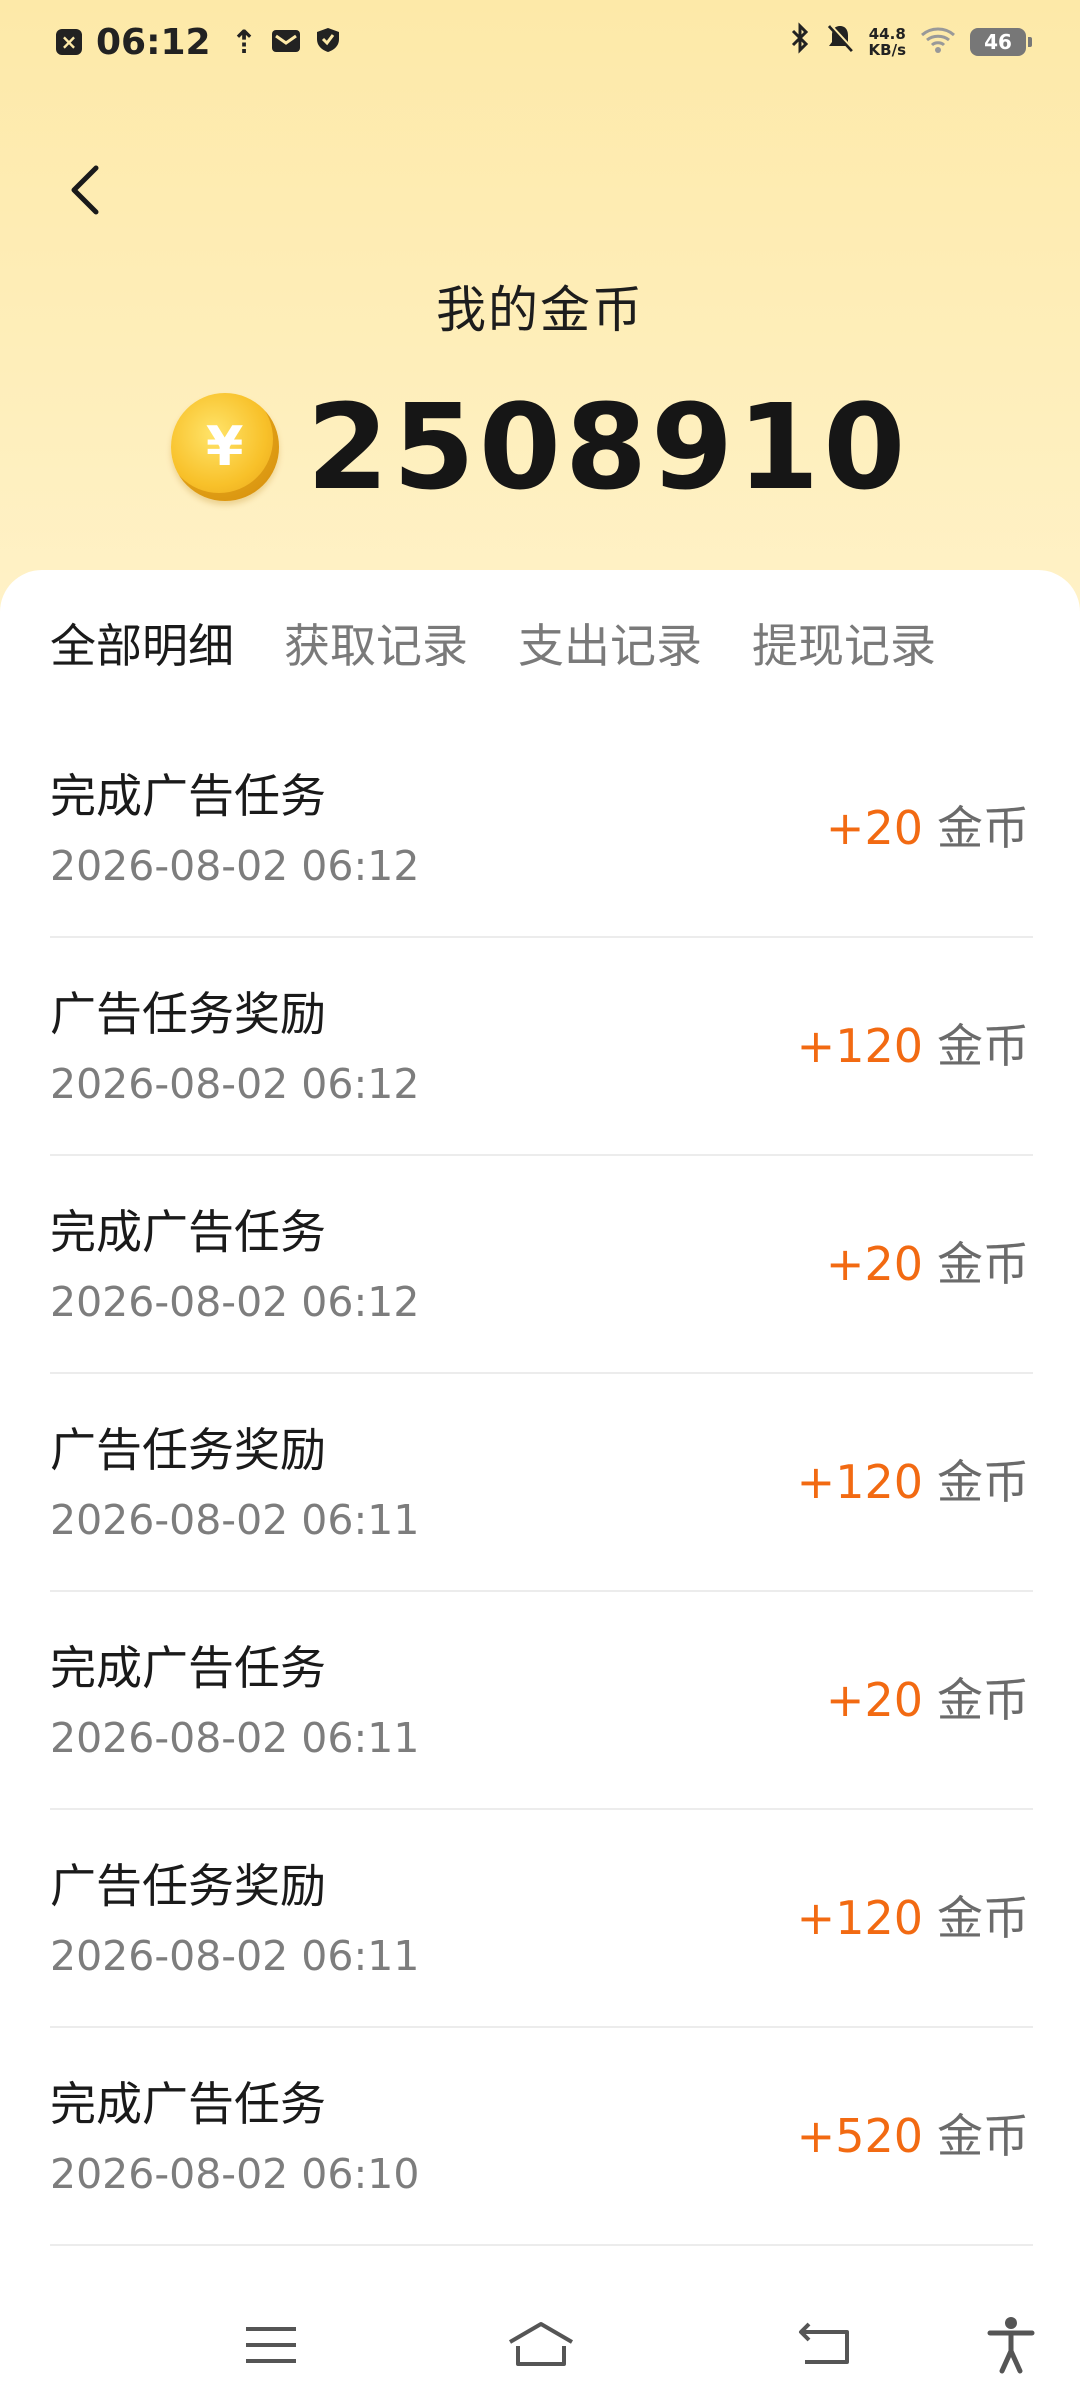 The height and width of the screenshot is (2400, 1080). Describe the element at coordinates (493, 643) in the screenshot. I see `record-tabs: 全部明细 获取记录 支出记录 提现记录` at that location.